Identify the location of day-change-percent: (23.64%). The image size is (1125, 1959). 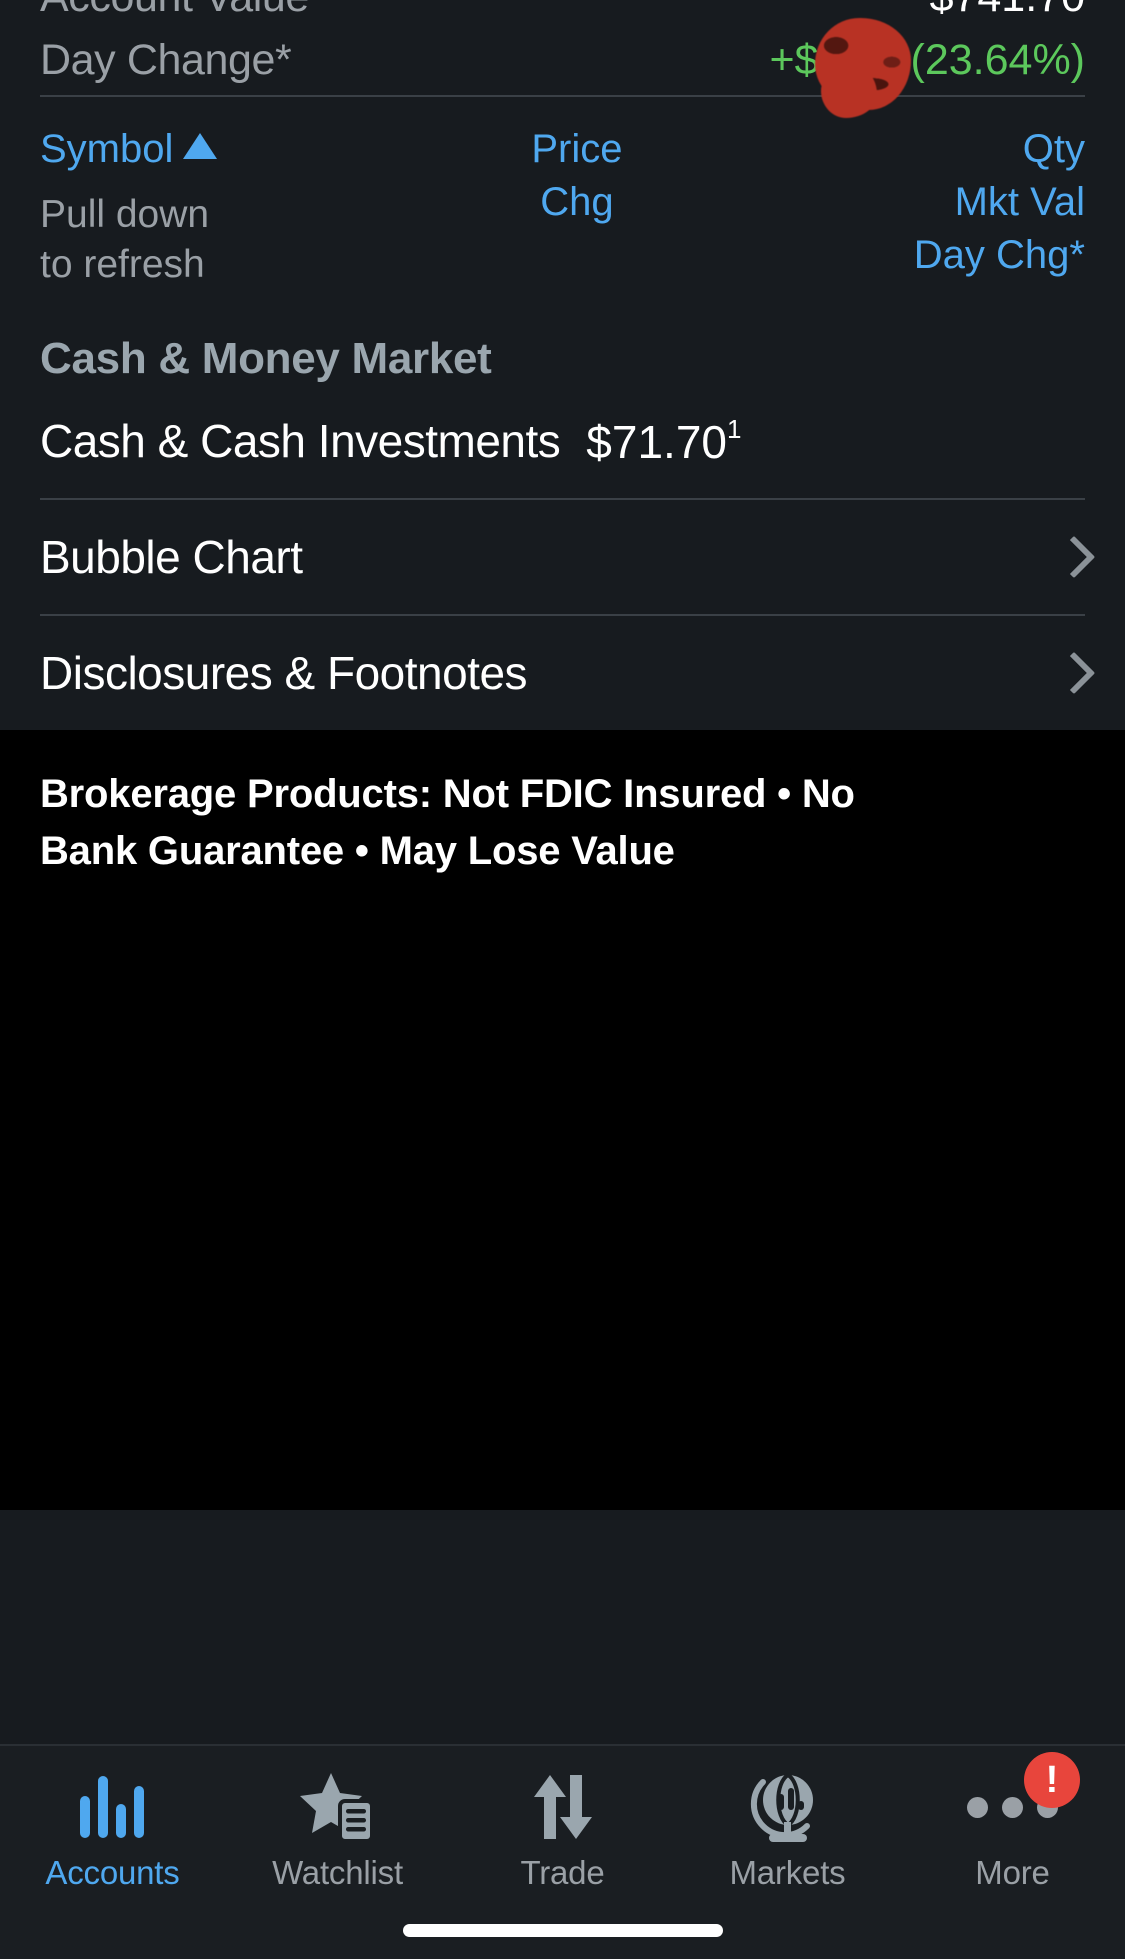
(997, 60).